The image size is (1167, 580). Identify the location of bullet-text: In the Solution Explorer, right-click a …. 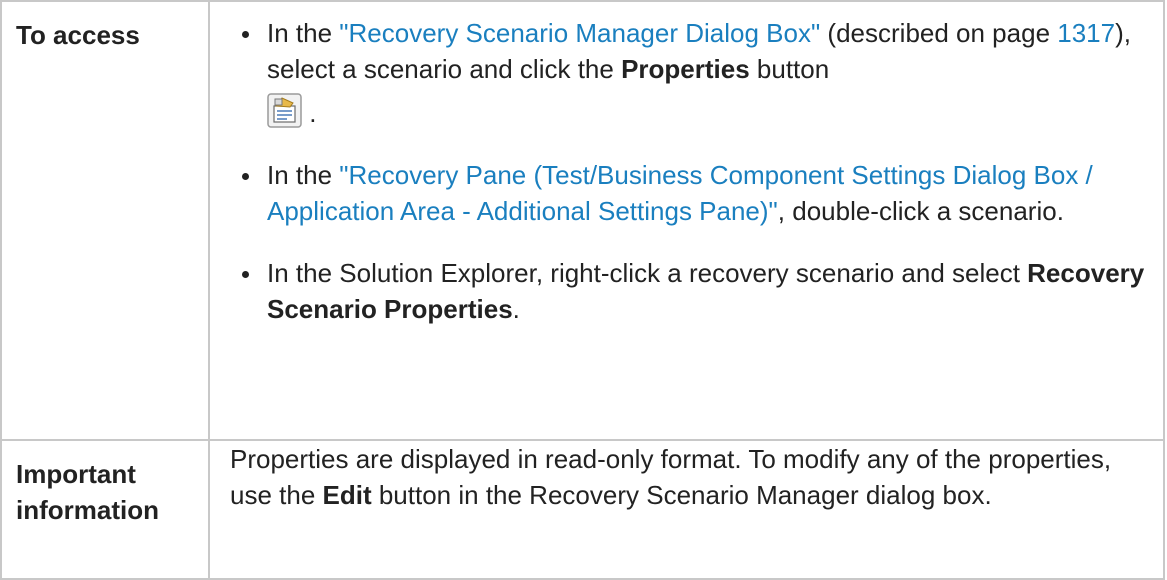
(647, 273).